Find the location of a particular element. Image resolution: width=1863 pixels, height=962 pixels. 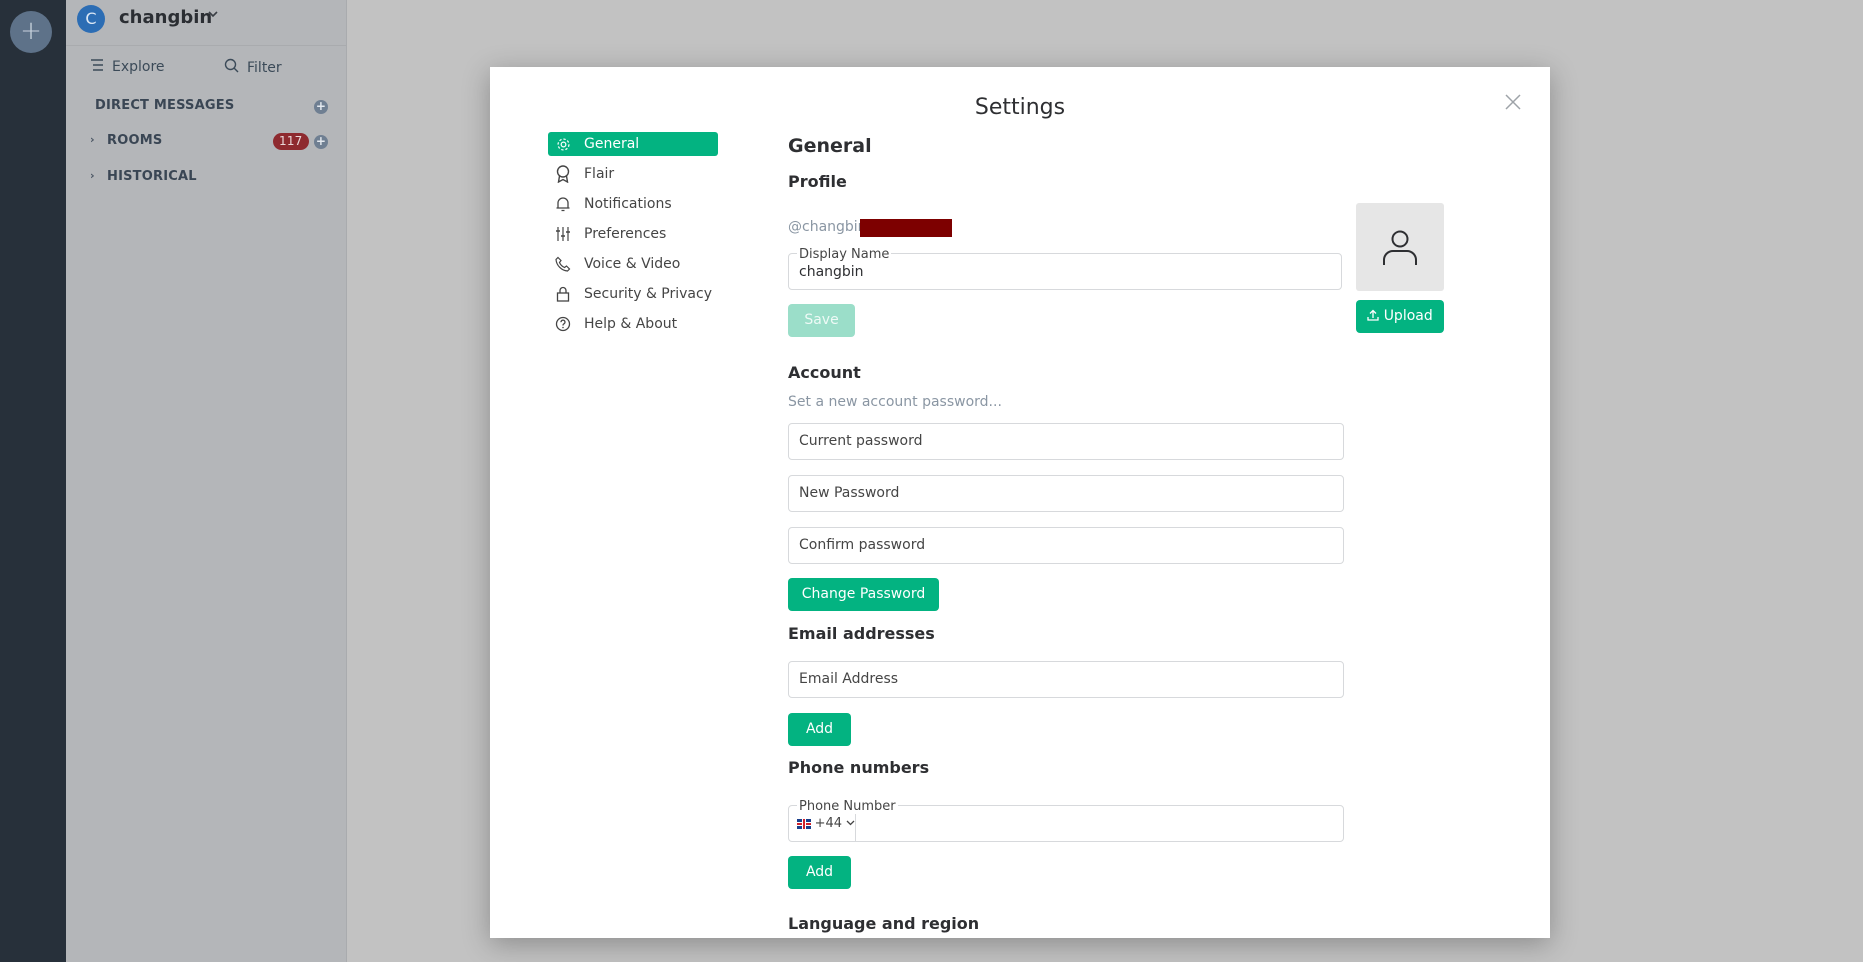

avatar: C is located at coordinates (91, 19).